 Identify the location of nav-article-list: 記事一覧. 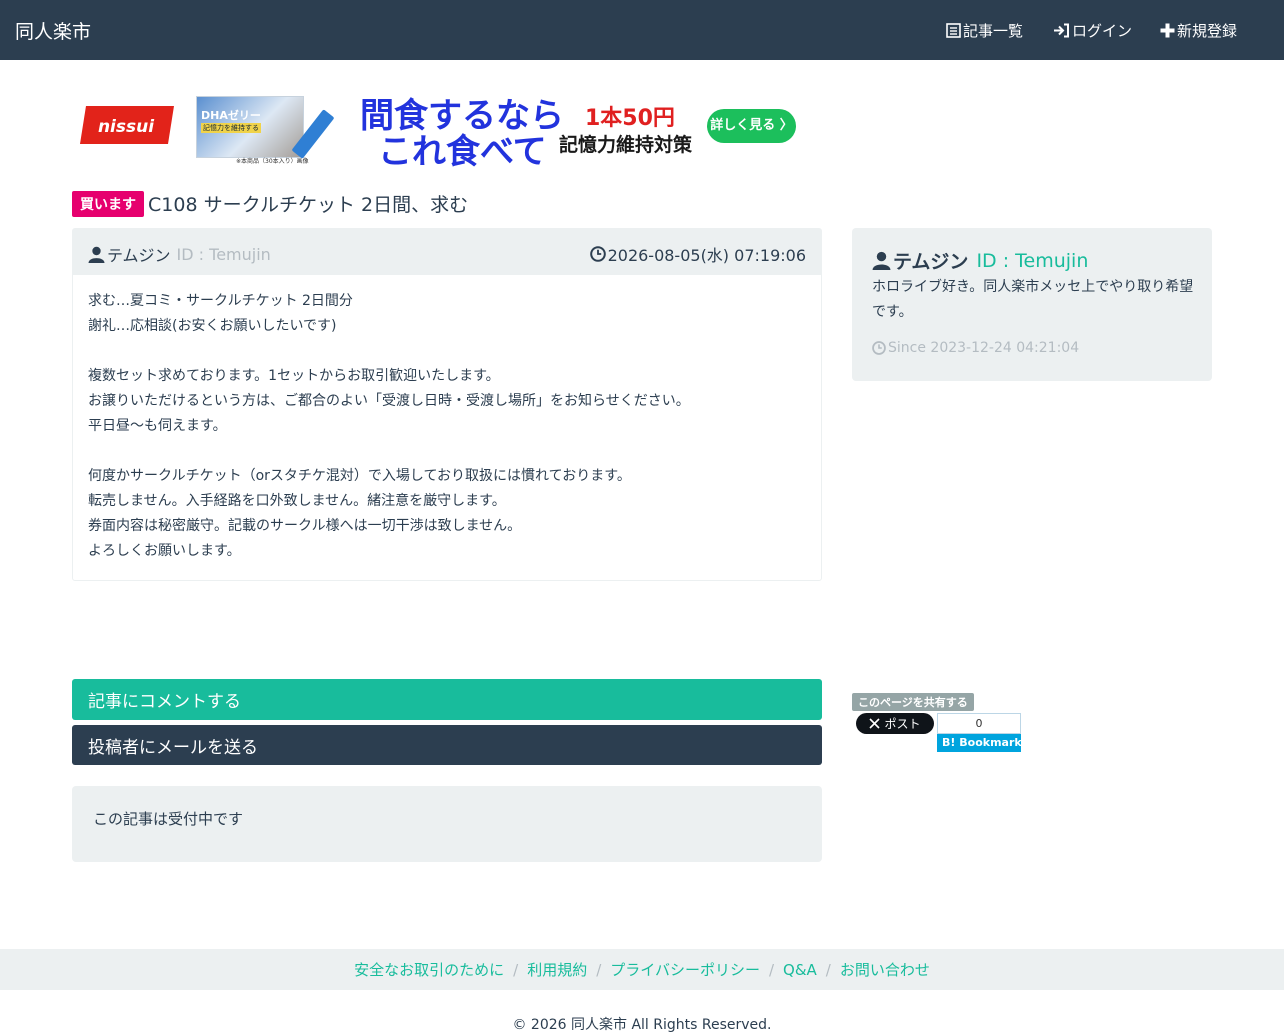
(984, 30).